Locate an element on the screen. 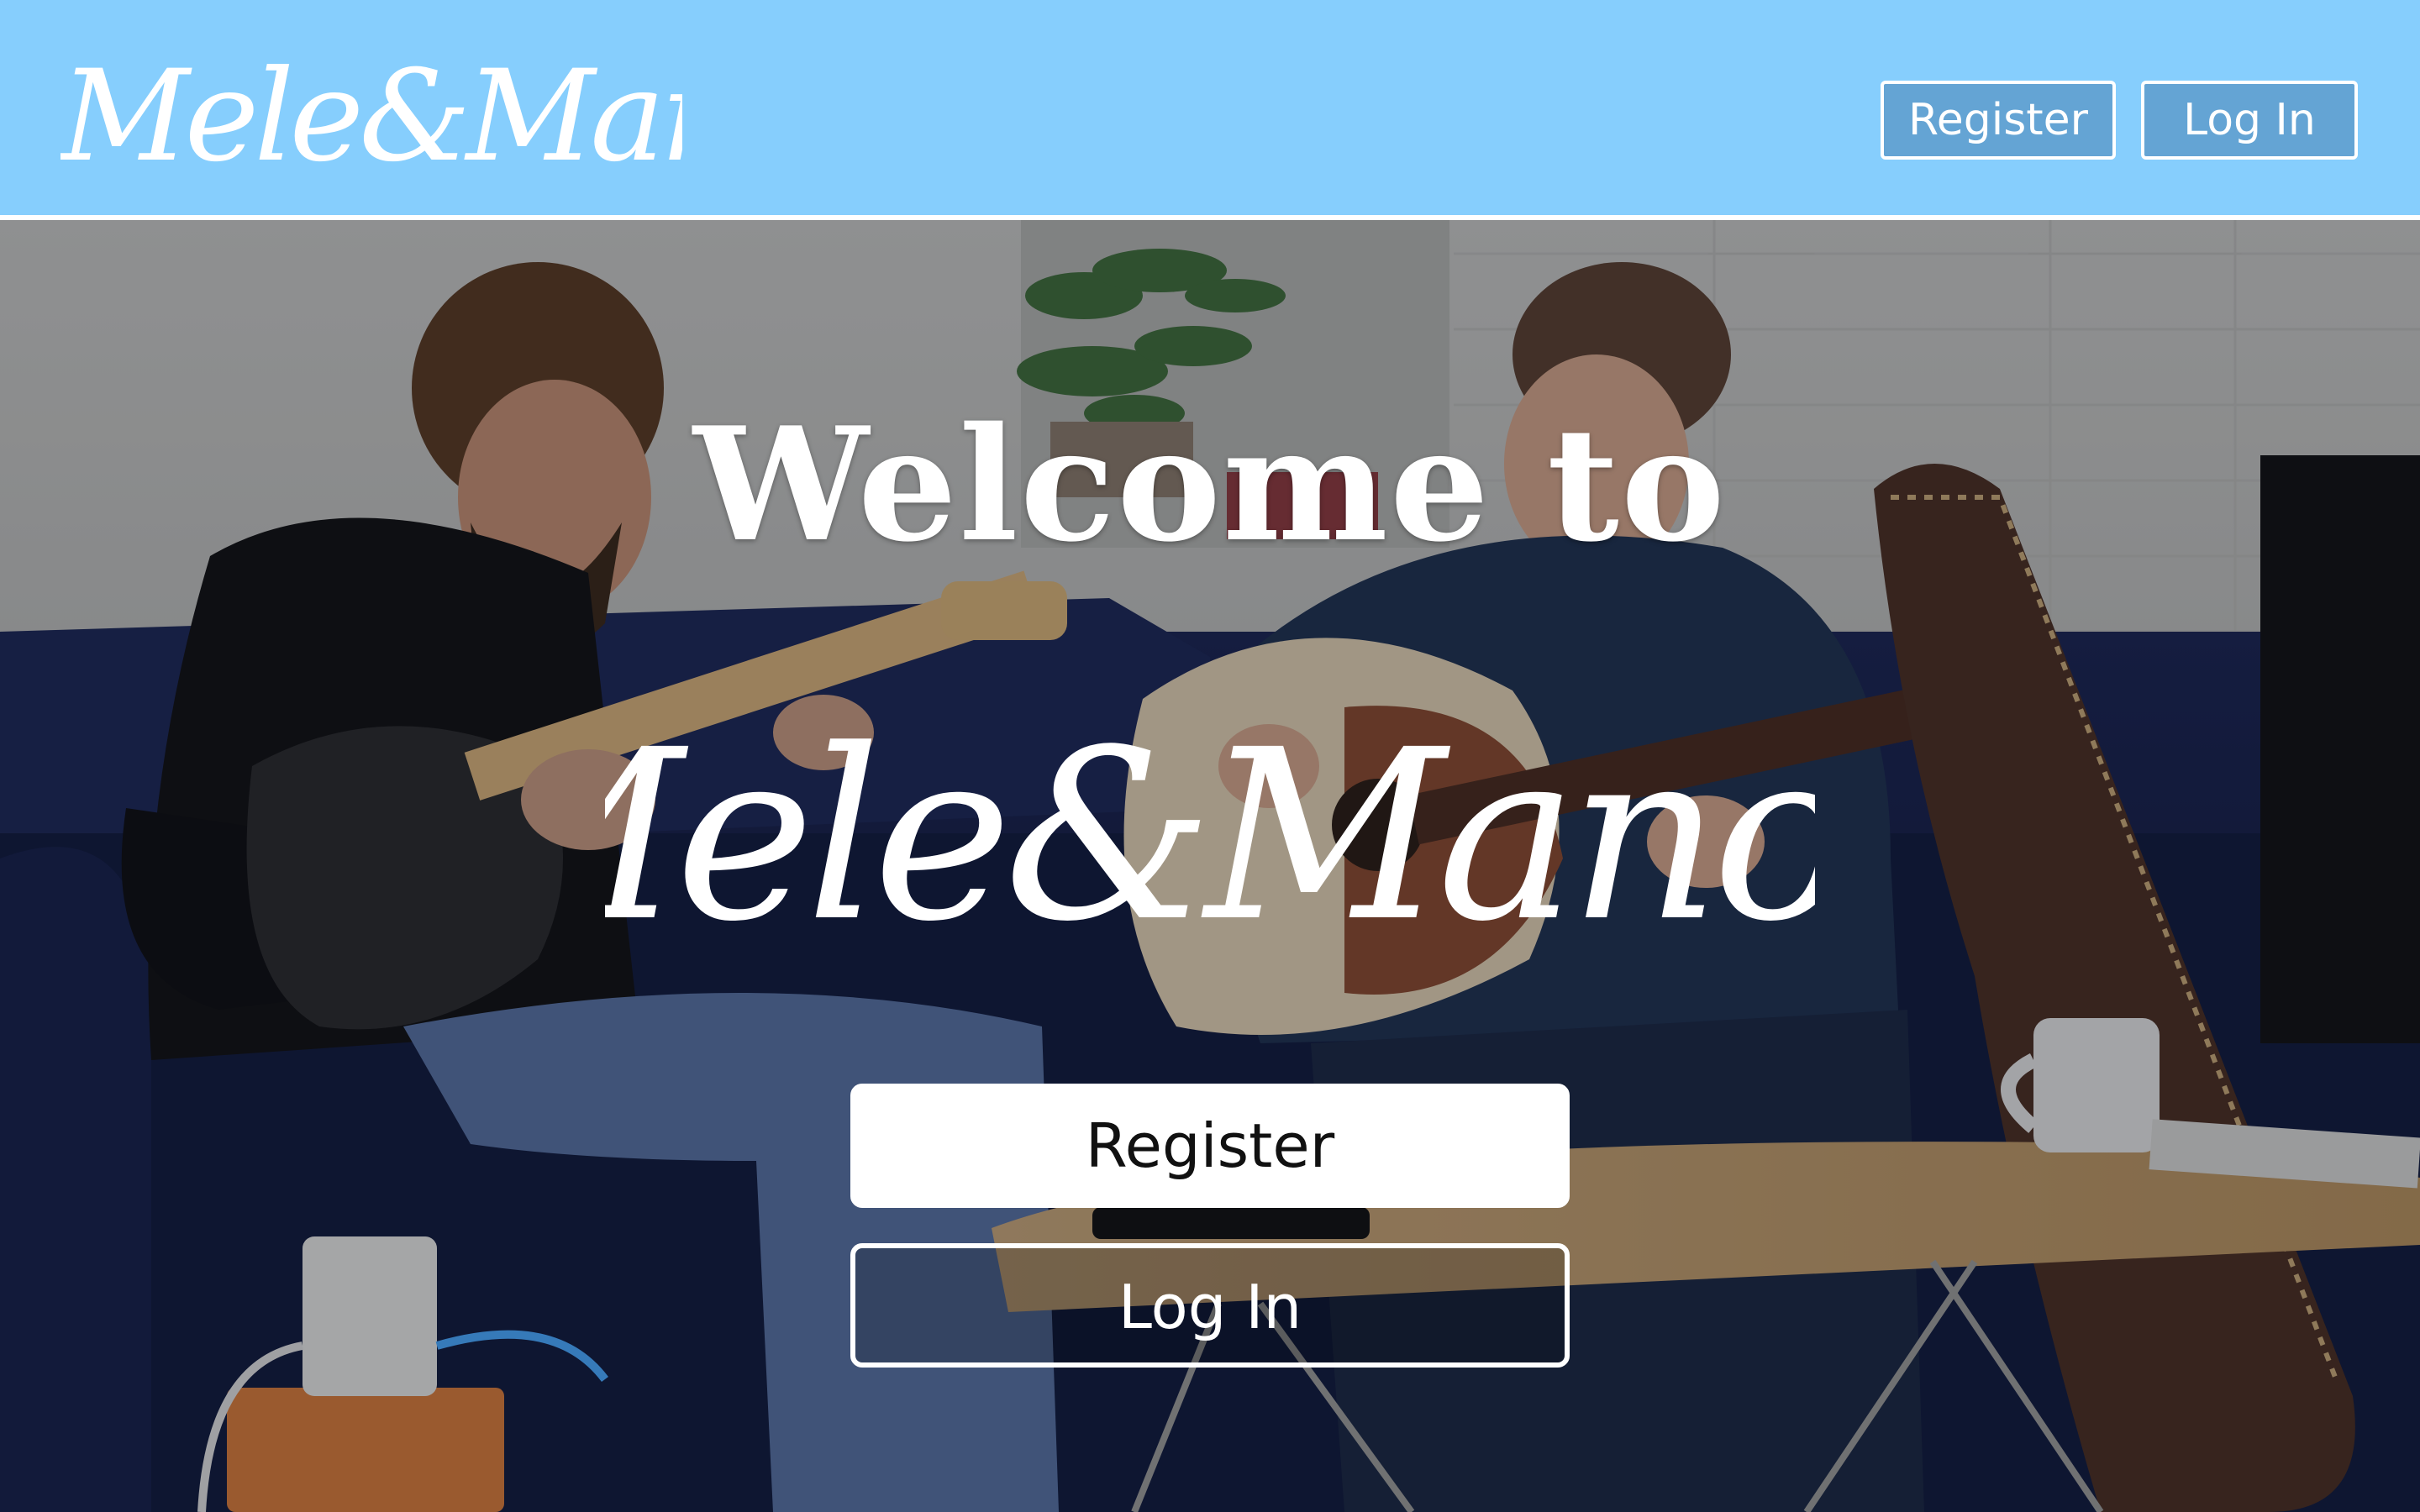  brand-logo-text: Mele&Manoa is located at coordinates (371, 117).